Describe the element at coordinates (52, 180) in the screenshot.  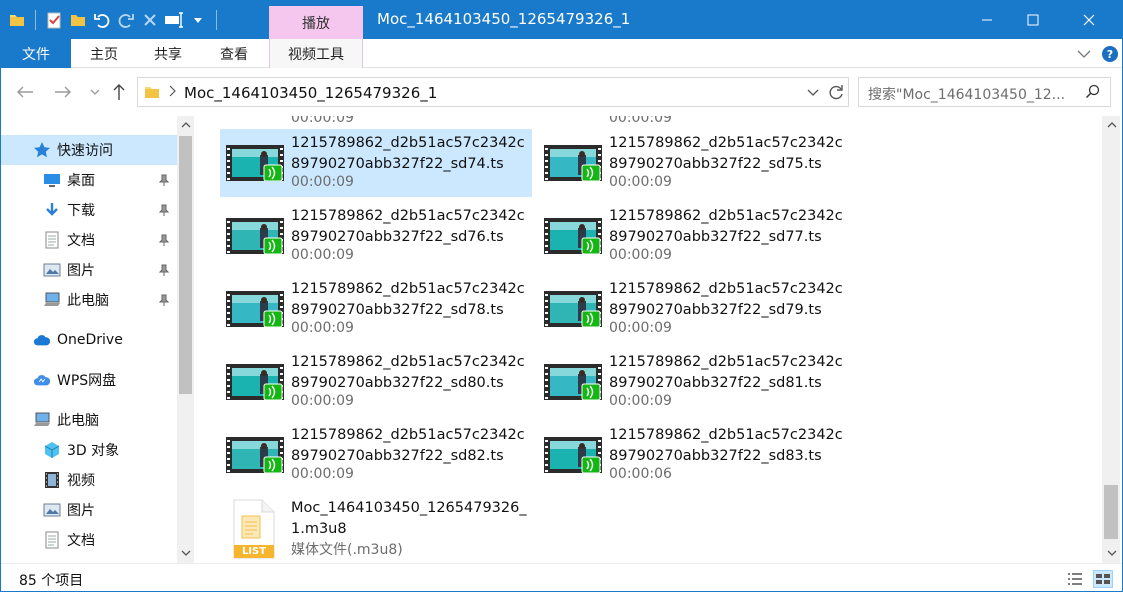
I see `desktop-icon` at that location.